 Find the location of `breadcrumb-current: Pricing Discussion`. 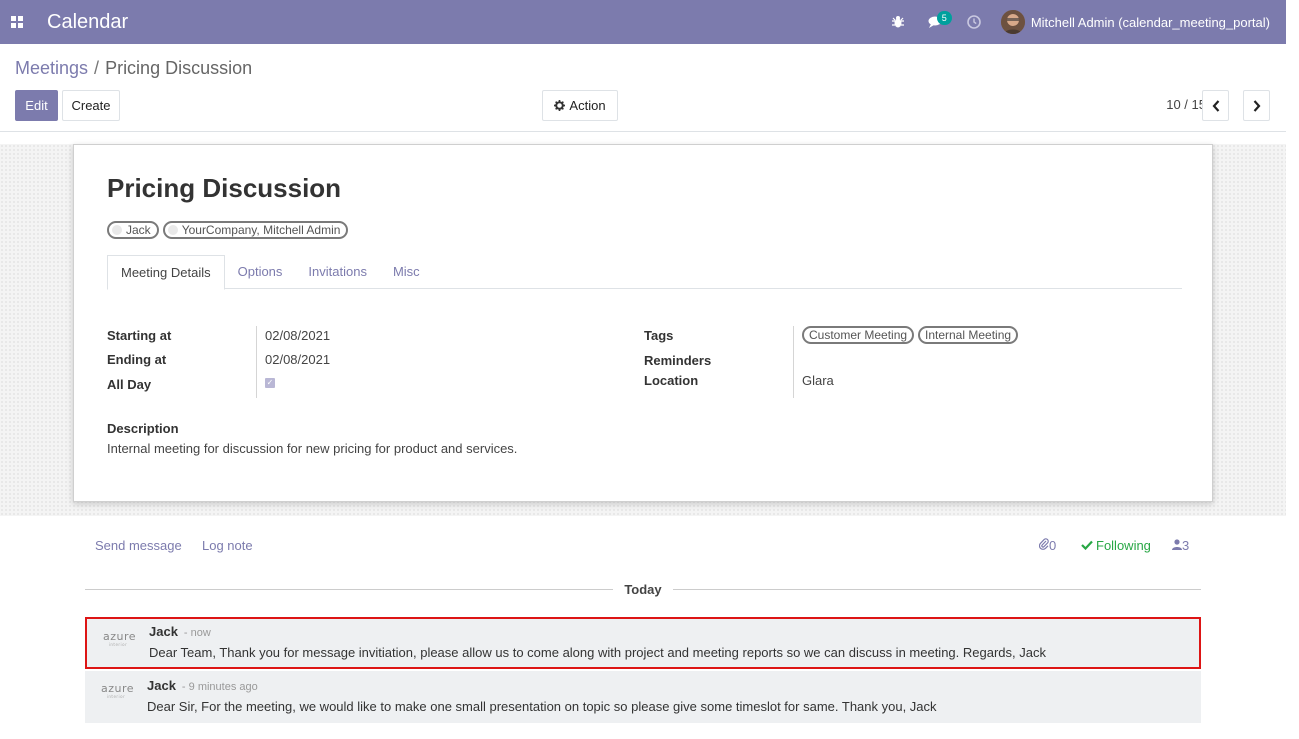

breadcrumb-current: Pricing Discussion is located at coordinates (179, 68).